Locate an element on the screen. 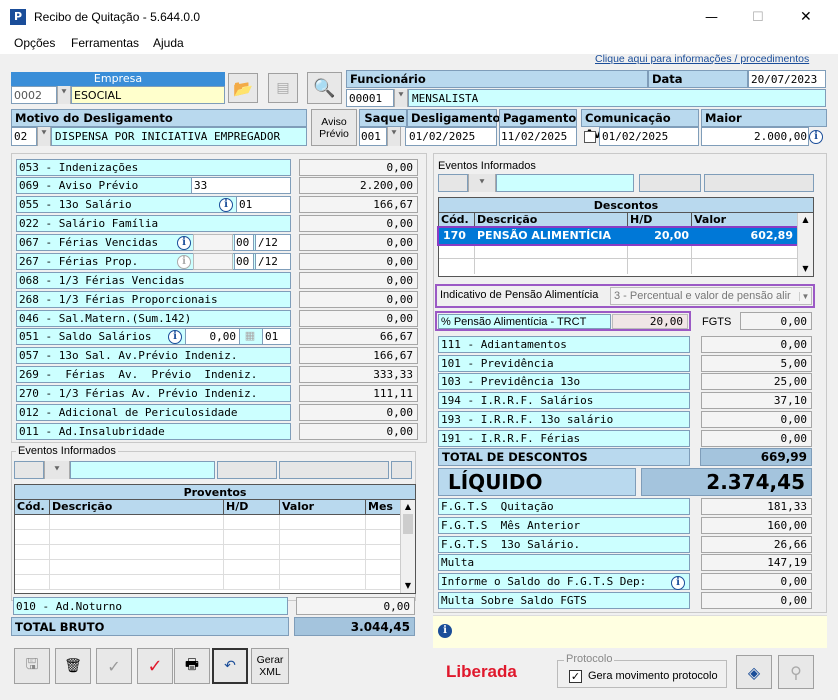 The height and width of the screenshot is (700, 838). admissao-field: 20/07/2023 is located at coordinates (787, 79).